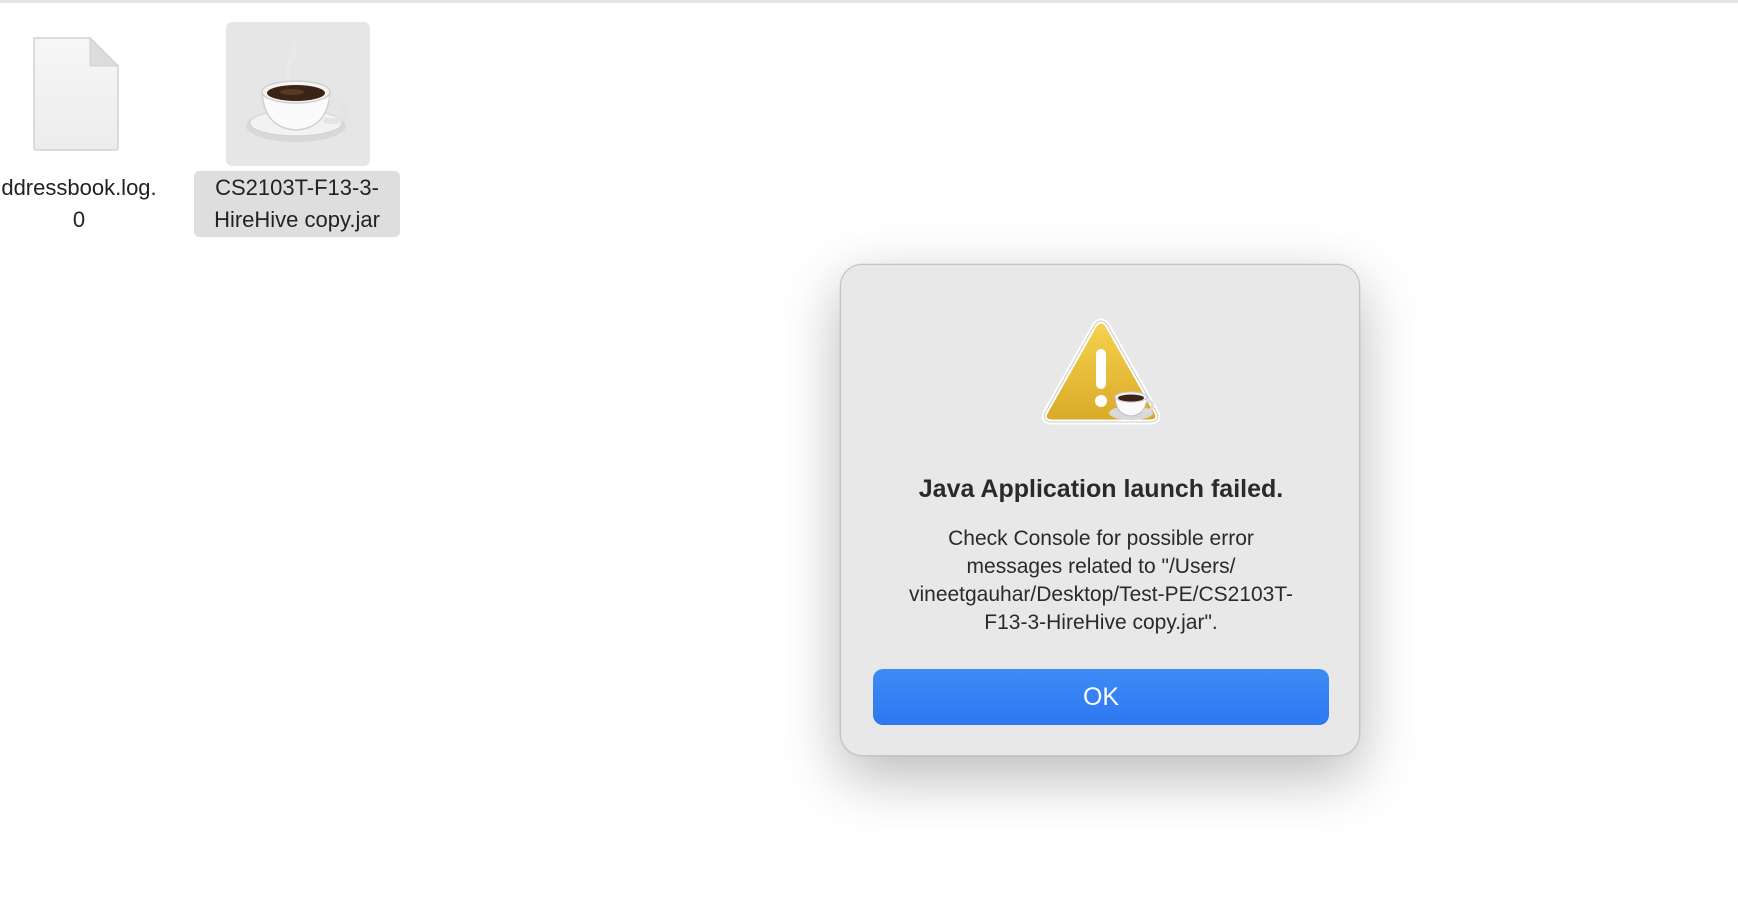 Image resolution: width=1738 pixels, height=914 pixels. I want to click on file-label: CS2103T-F13-3- HireHive copy.jar, so click(297, 203).